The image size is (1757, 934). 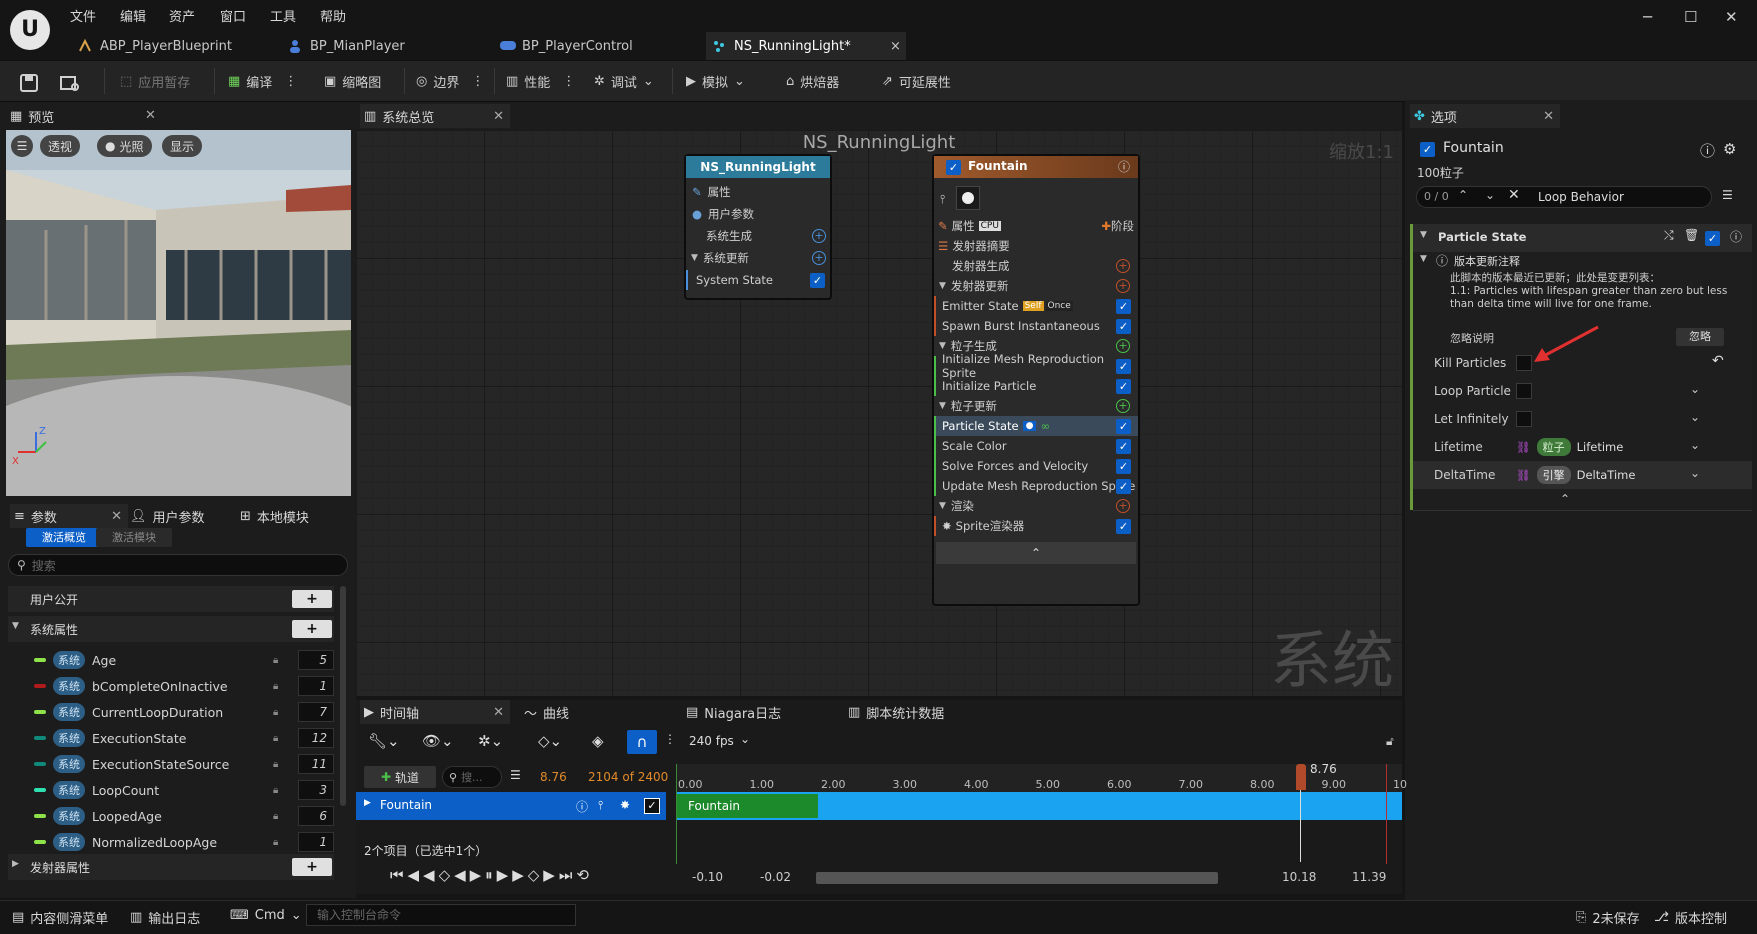 What do you see at coordinates (316, 816) in the screenshot?
I see `param-value: 6` at bounding box center [316, 816].